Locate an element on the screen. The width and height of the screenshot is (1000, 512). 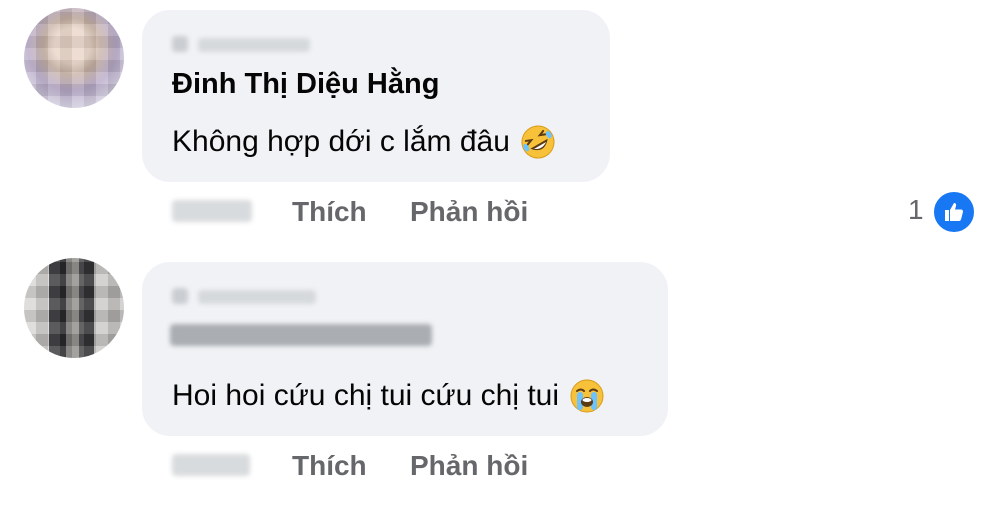
reaction-count: 1 is located at coordinates (916, 210).